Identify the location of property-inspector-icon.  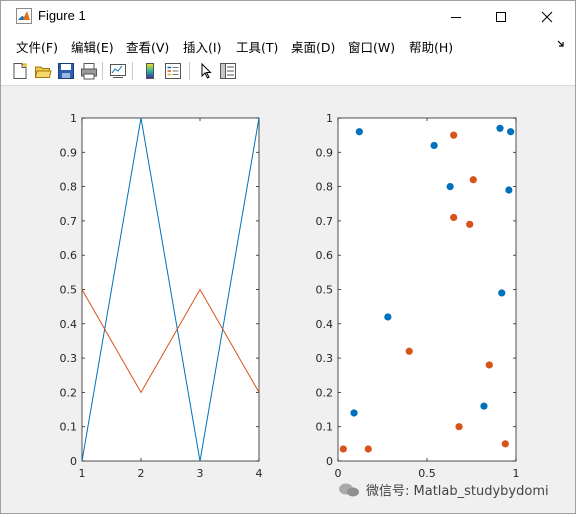
(228, 71).